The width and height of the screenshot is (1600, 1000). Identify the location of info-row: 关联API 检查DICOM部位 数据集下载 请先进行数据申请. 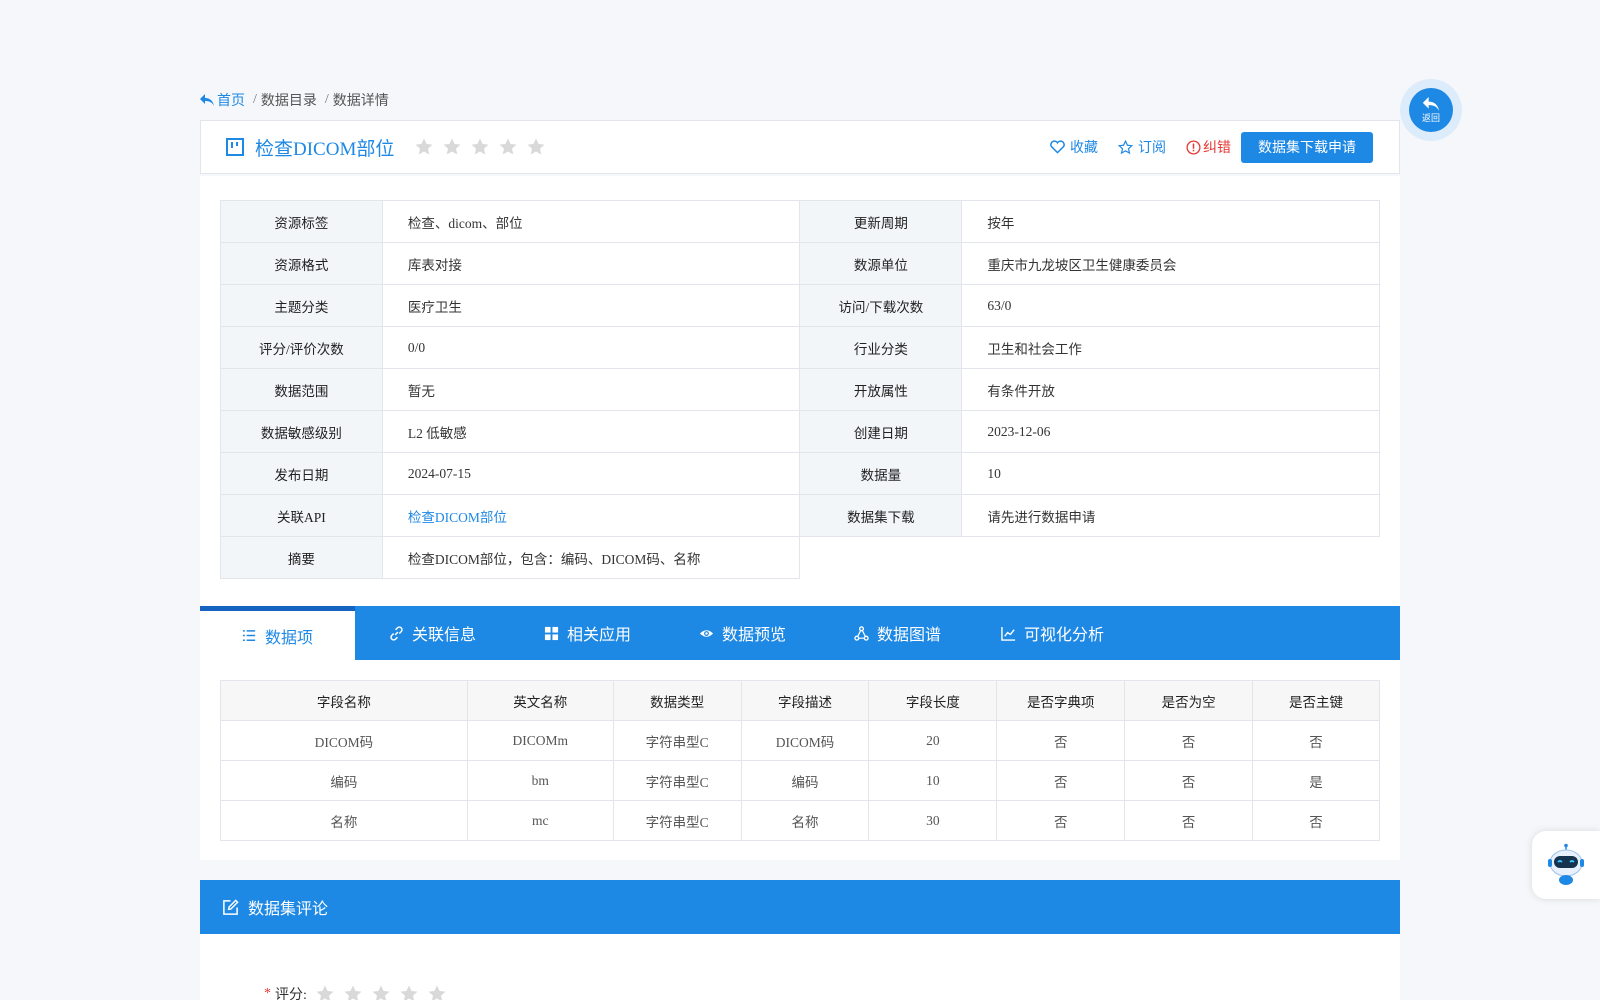
(800, 515).